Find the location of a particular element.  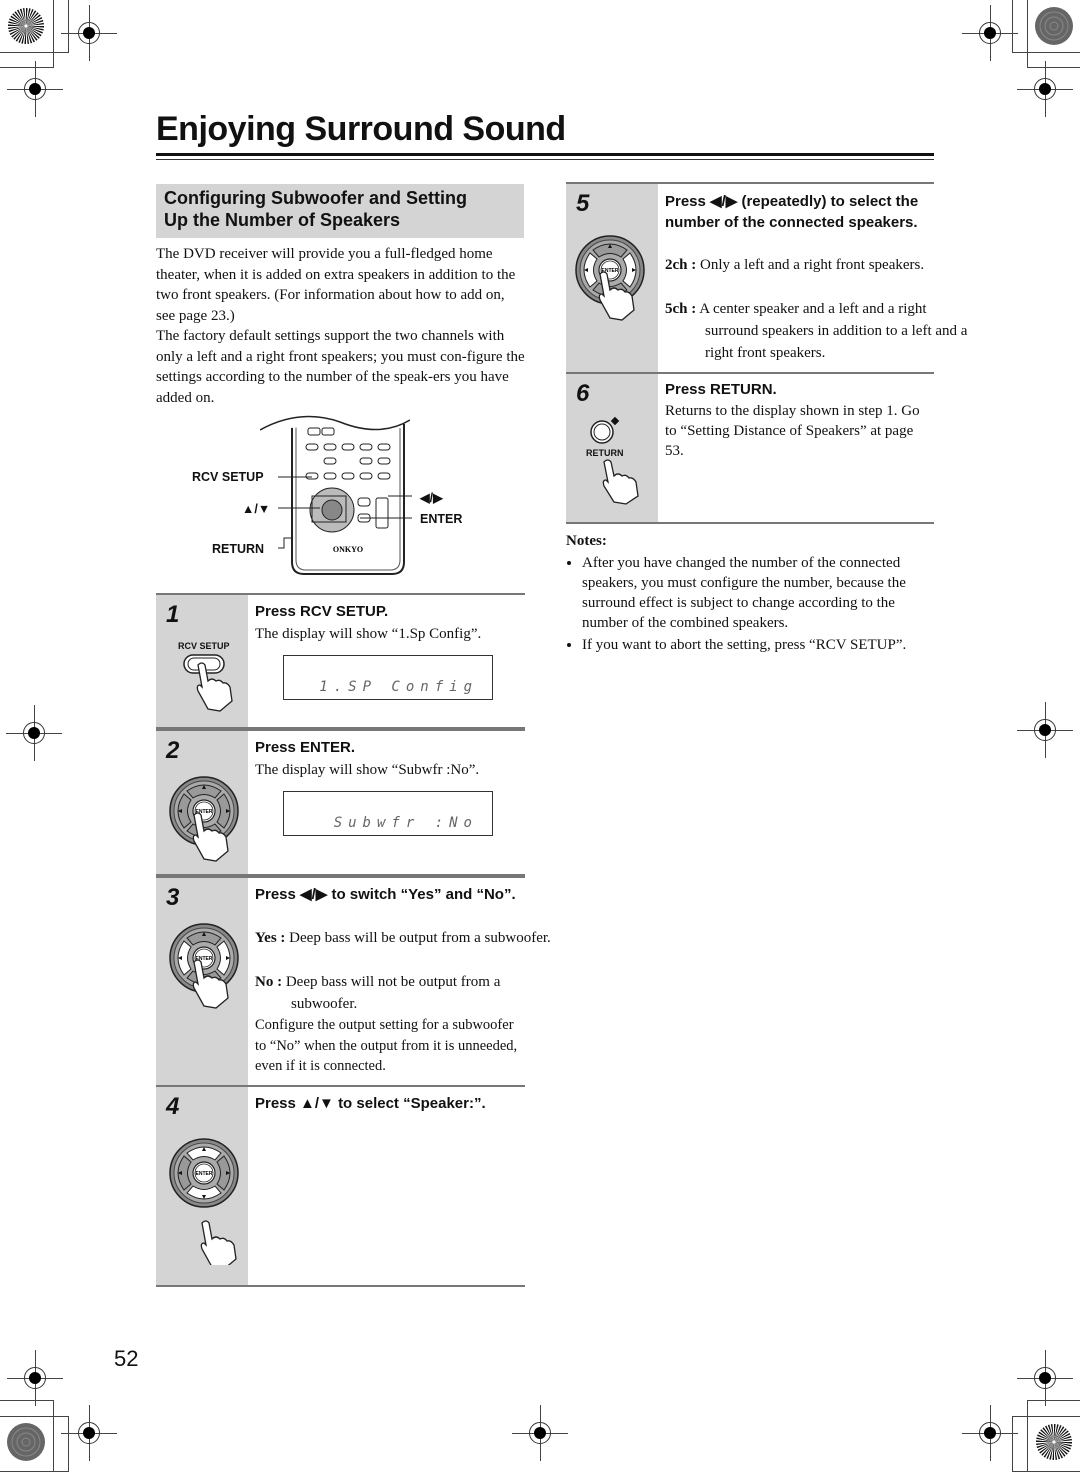

return-button-label: RETURN is located at coordinates (605, 453).